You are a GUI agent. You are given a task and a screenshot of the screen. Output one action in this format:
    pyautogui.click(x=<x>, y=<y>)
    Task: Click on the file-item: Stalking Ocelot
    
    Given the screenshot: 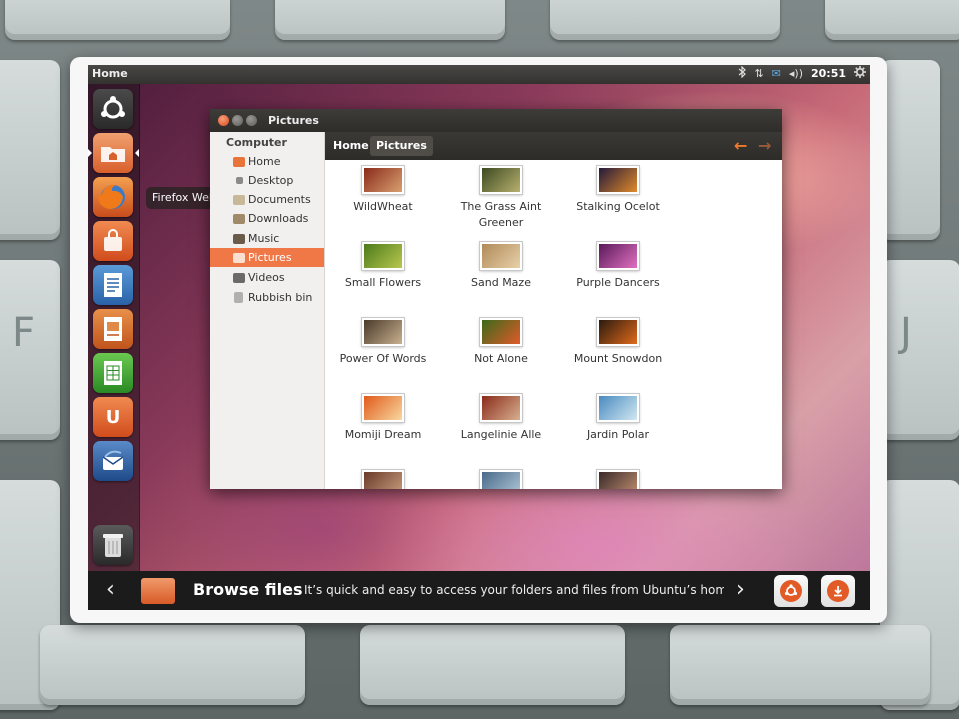 What is the action you would take?
    pyautogui.click(x=618, y=190)
    